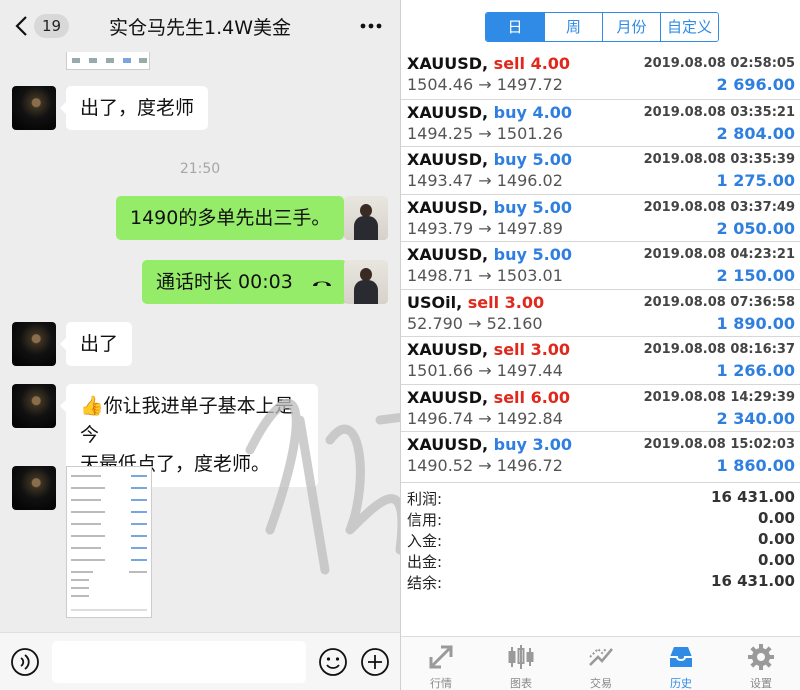  I want to click on trade-profit: 1 890.00, so click(755, 323).